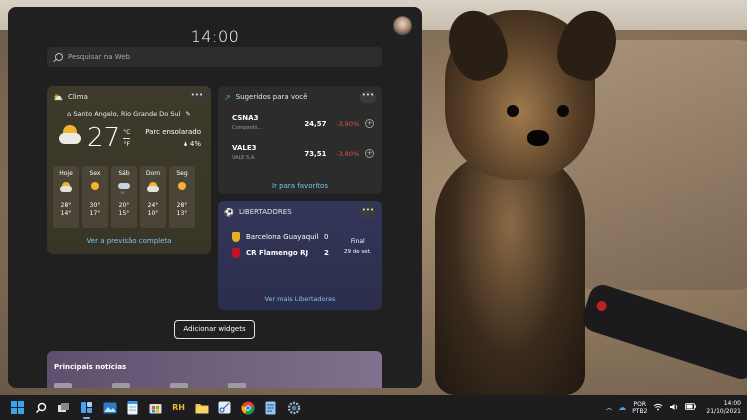 The width and height of the screenshot is (747, 420). I want to click on snipping-tool-icon, so click(224, 407).